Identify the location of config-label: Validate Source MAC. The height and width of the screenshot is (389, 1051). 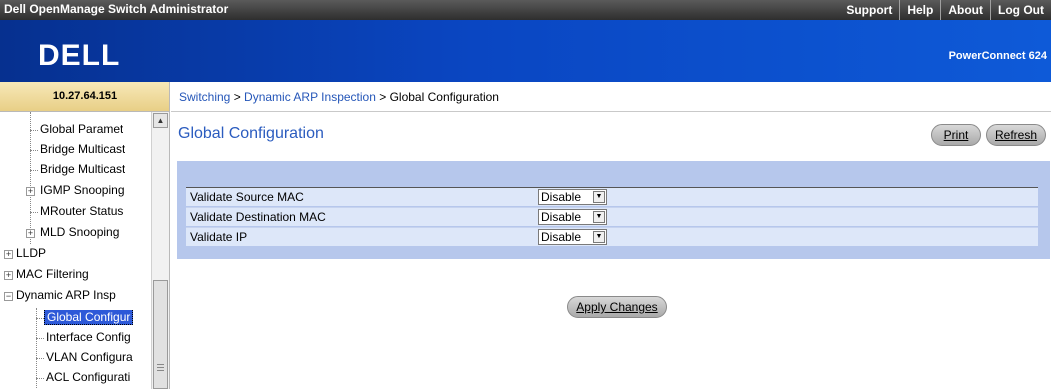
(247, 197).